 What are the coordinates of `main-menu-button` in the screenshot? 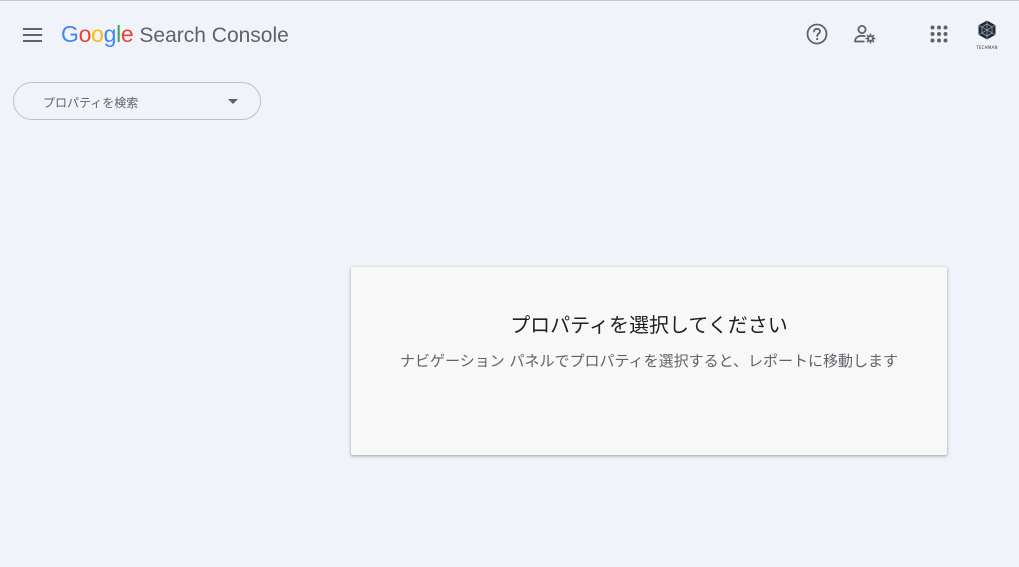 It's located at (33, 36).